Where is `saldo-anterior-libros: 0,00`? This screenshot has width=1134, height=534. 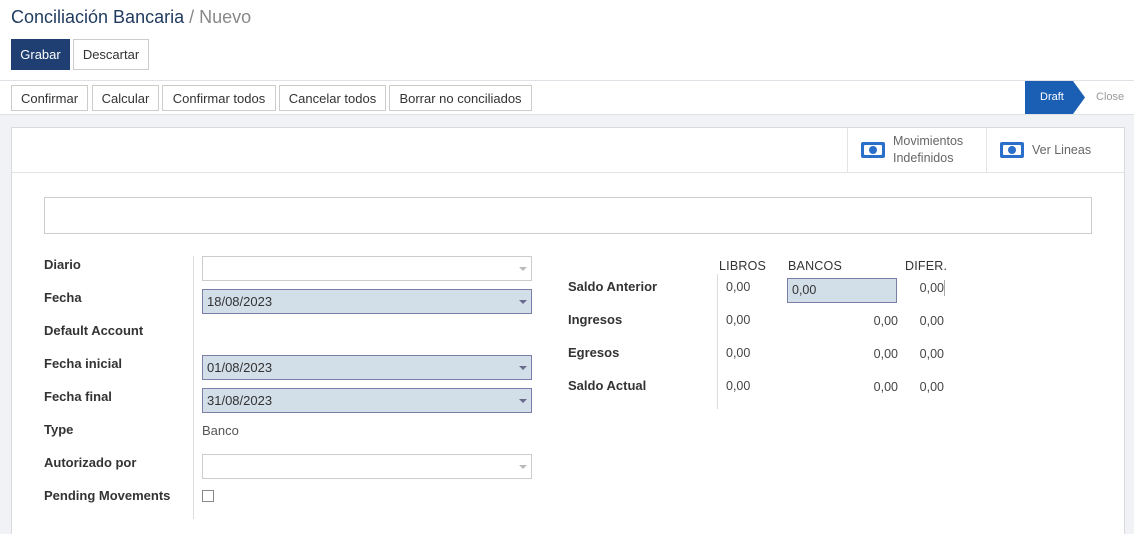 saldo-anterior-libros: 0,00 is located at coordinates (738, 287).